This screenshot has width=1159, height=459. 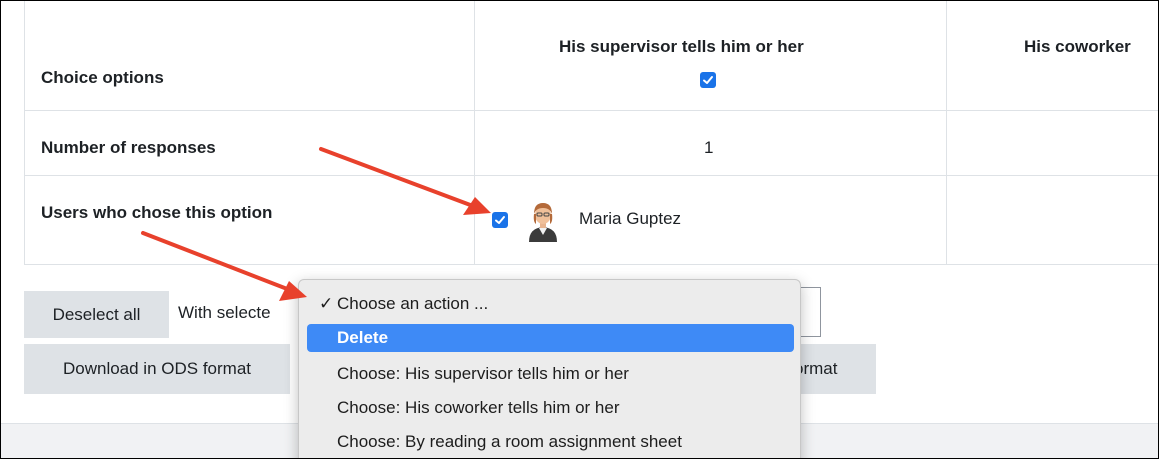 What do you see at coordinates (550, 408) in the screenshot?
I see `menu-item-choose-coworker: Choose: His coworker tells him or her` at bounding box center [550, 408].